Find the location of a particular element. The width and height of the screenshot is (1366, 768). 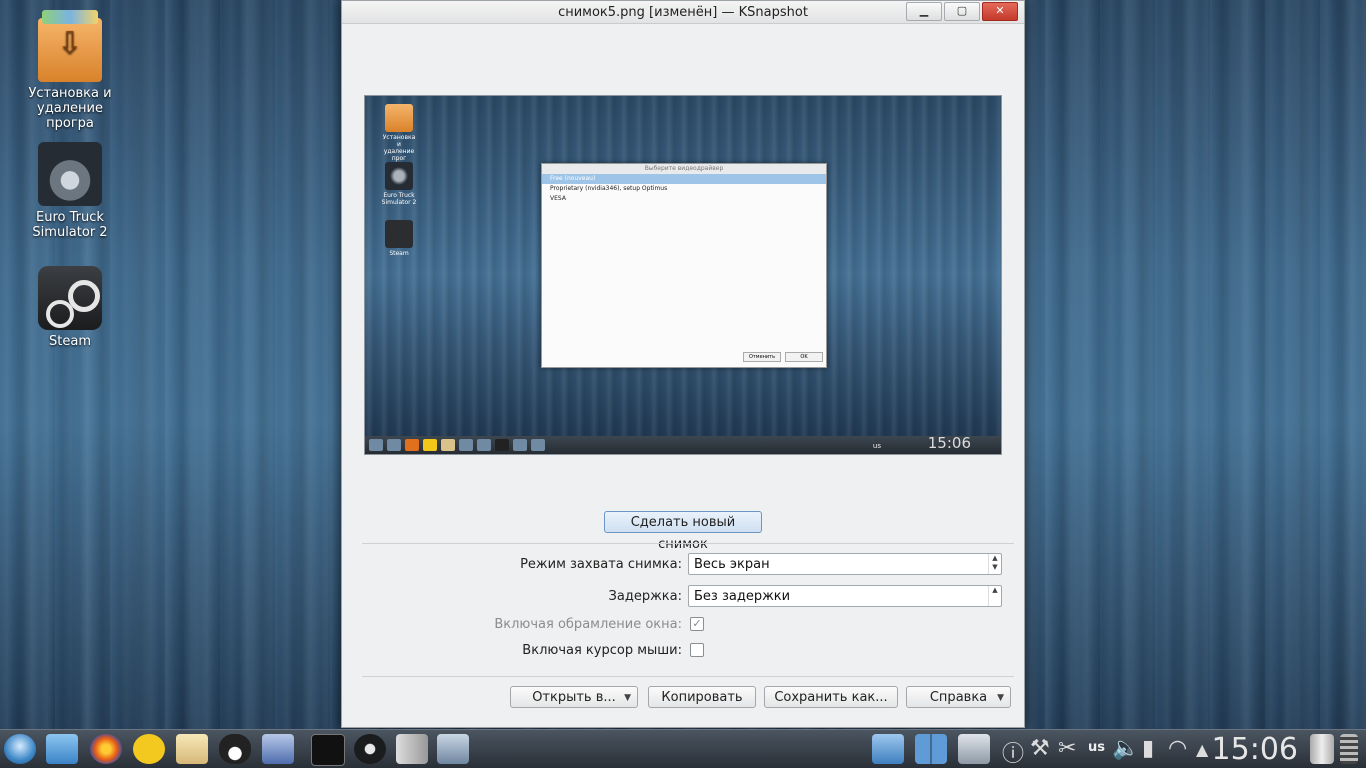

desktop-icon-label: Euro Truck Simulator 2 is located at coordinates (70, 225).